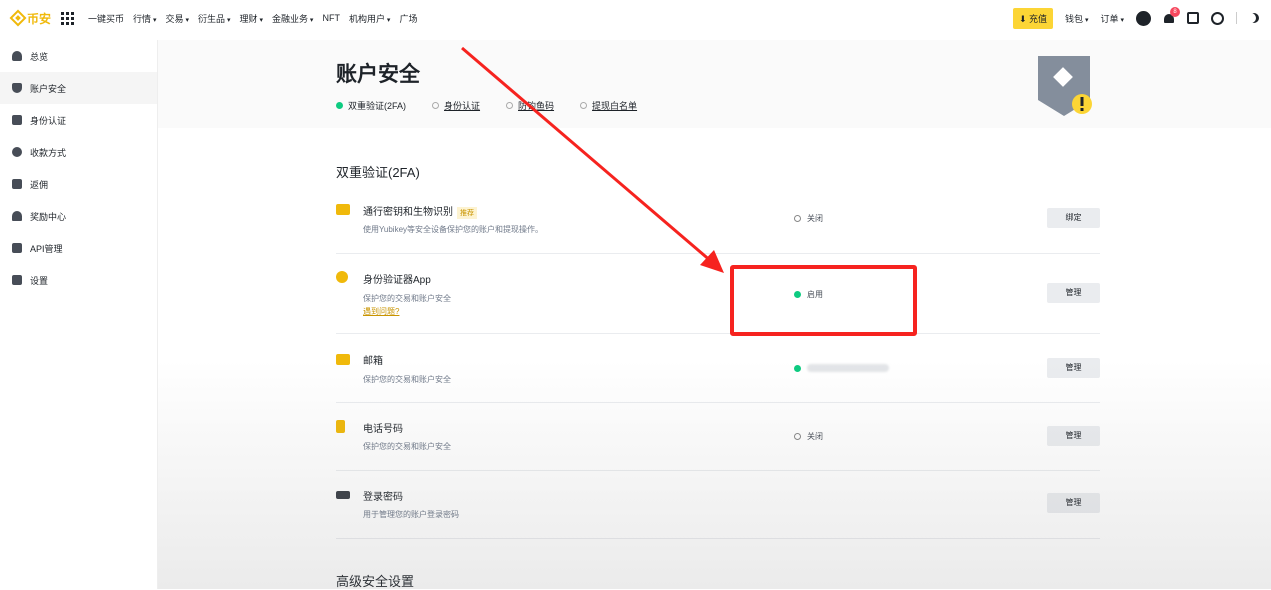 This screenshot has width=1271, height=590. What do you see at coordinates (592, 159) in the screenshot?
I see `annotation-arrow` at bounding box center [592, 159].